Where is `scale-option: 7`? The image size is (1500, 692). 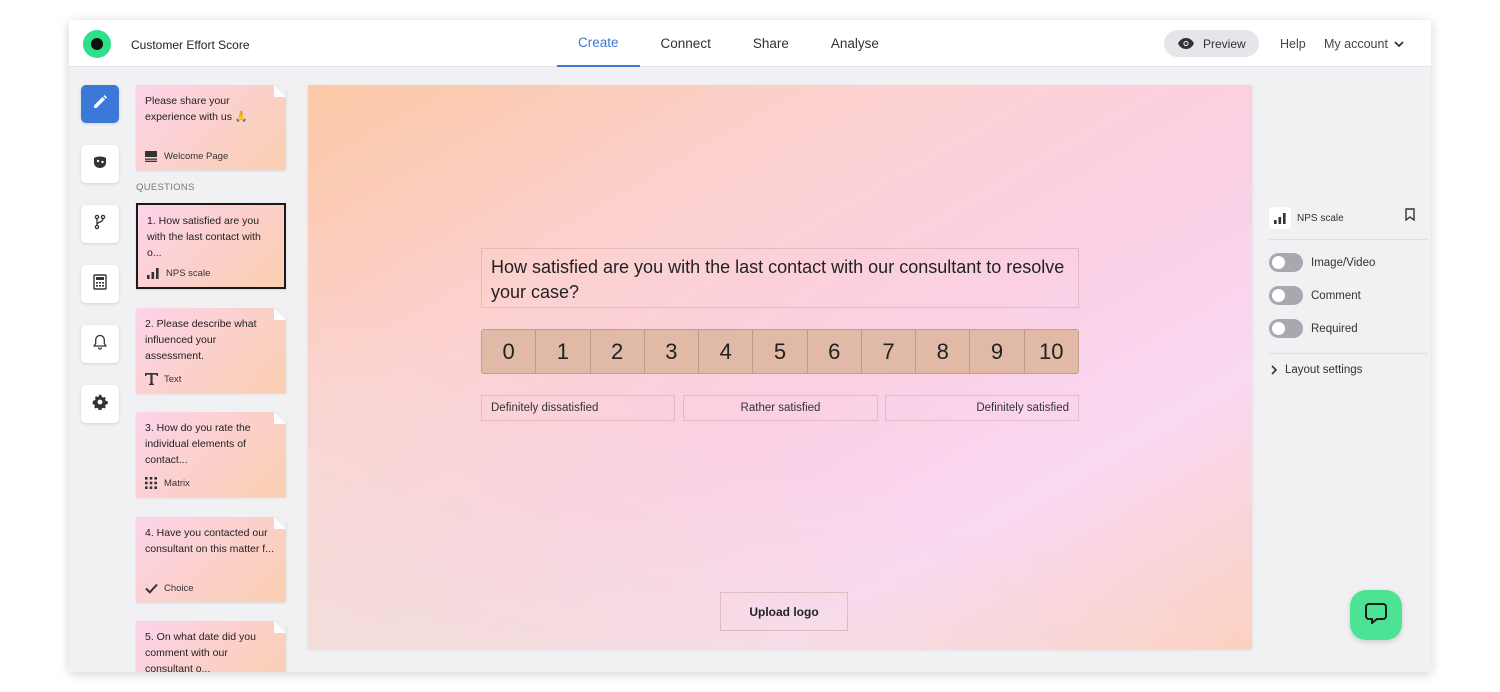
scale-option: 7 is located at coordinates (889, 351).